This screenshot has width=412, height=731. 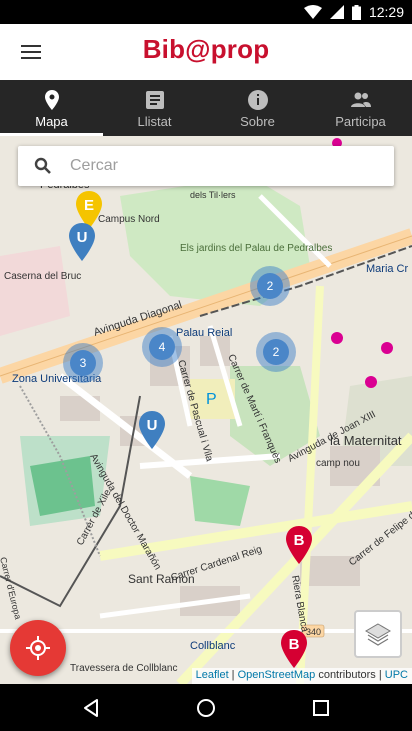 I want to click on cluster-count: 3, so click(x=83, y=363).